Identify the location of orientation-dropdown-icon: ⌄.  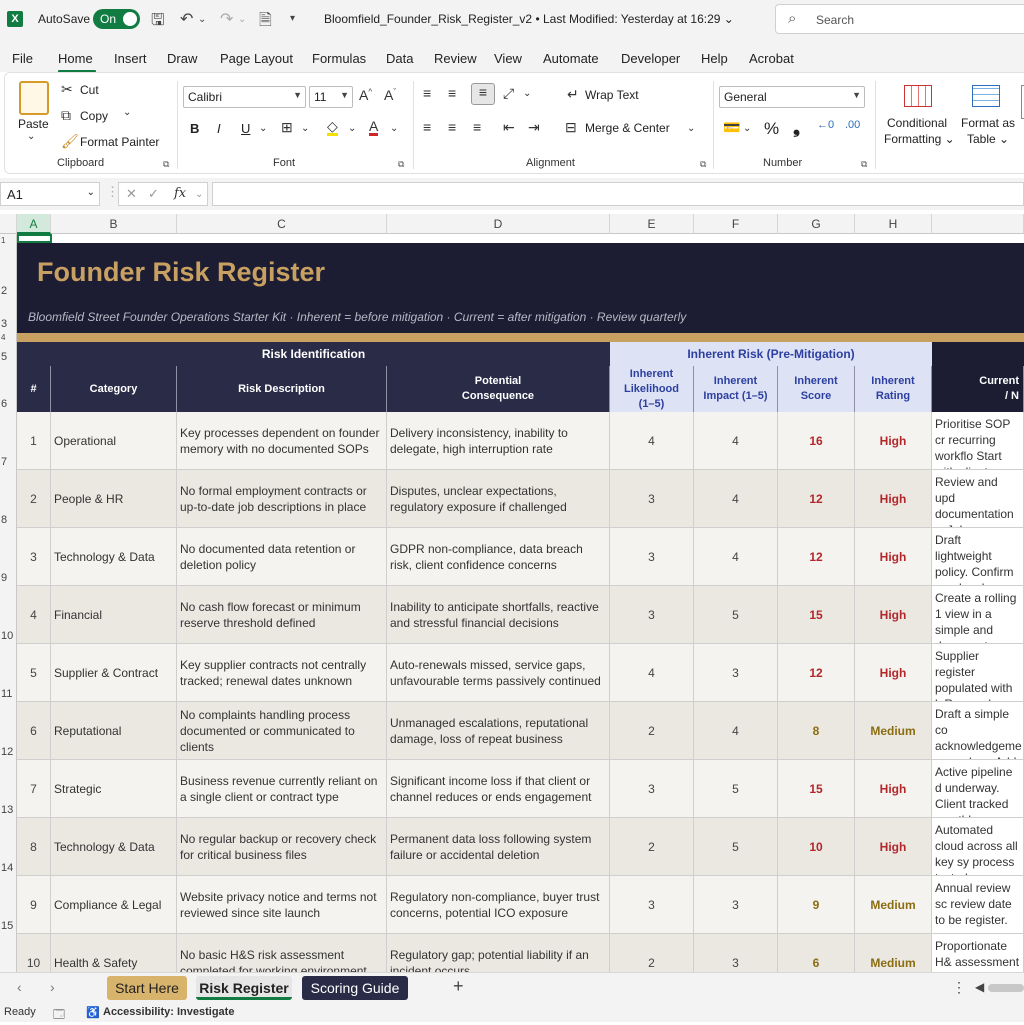
(527, 93).